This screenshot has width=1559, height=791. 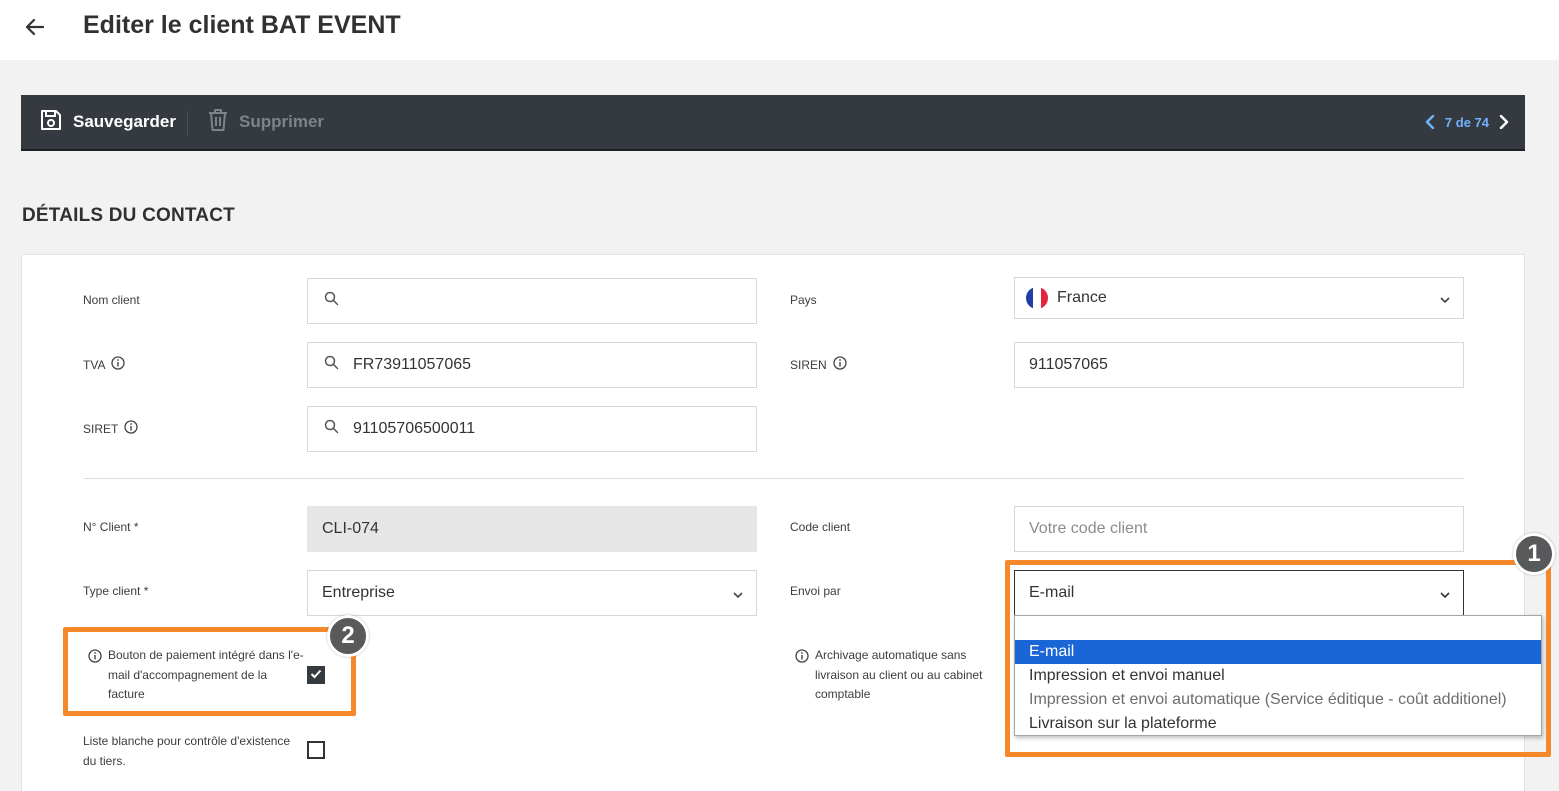 What do you see at coordinates (532, 301) in the screenshot?
I see `nom-client-search-input` at bounding box center [532, 301].